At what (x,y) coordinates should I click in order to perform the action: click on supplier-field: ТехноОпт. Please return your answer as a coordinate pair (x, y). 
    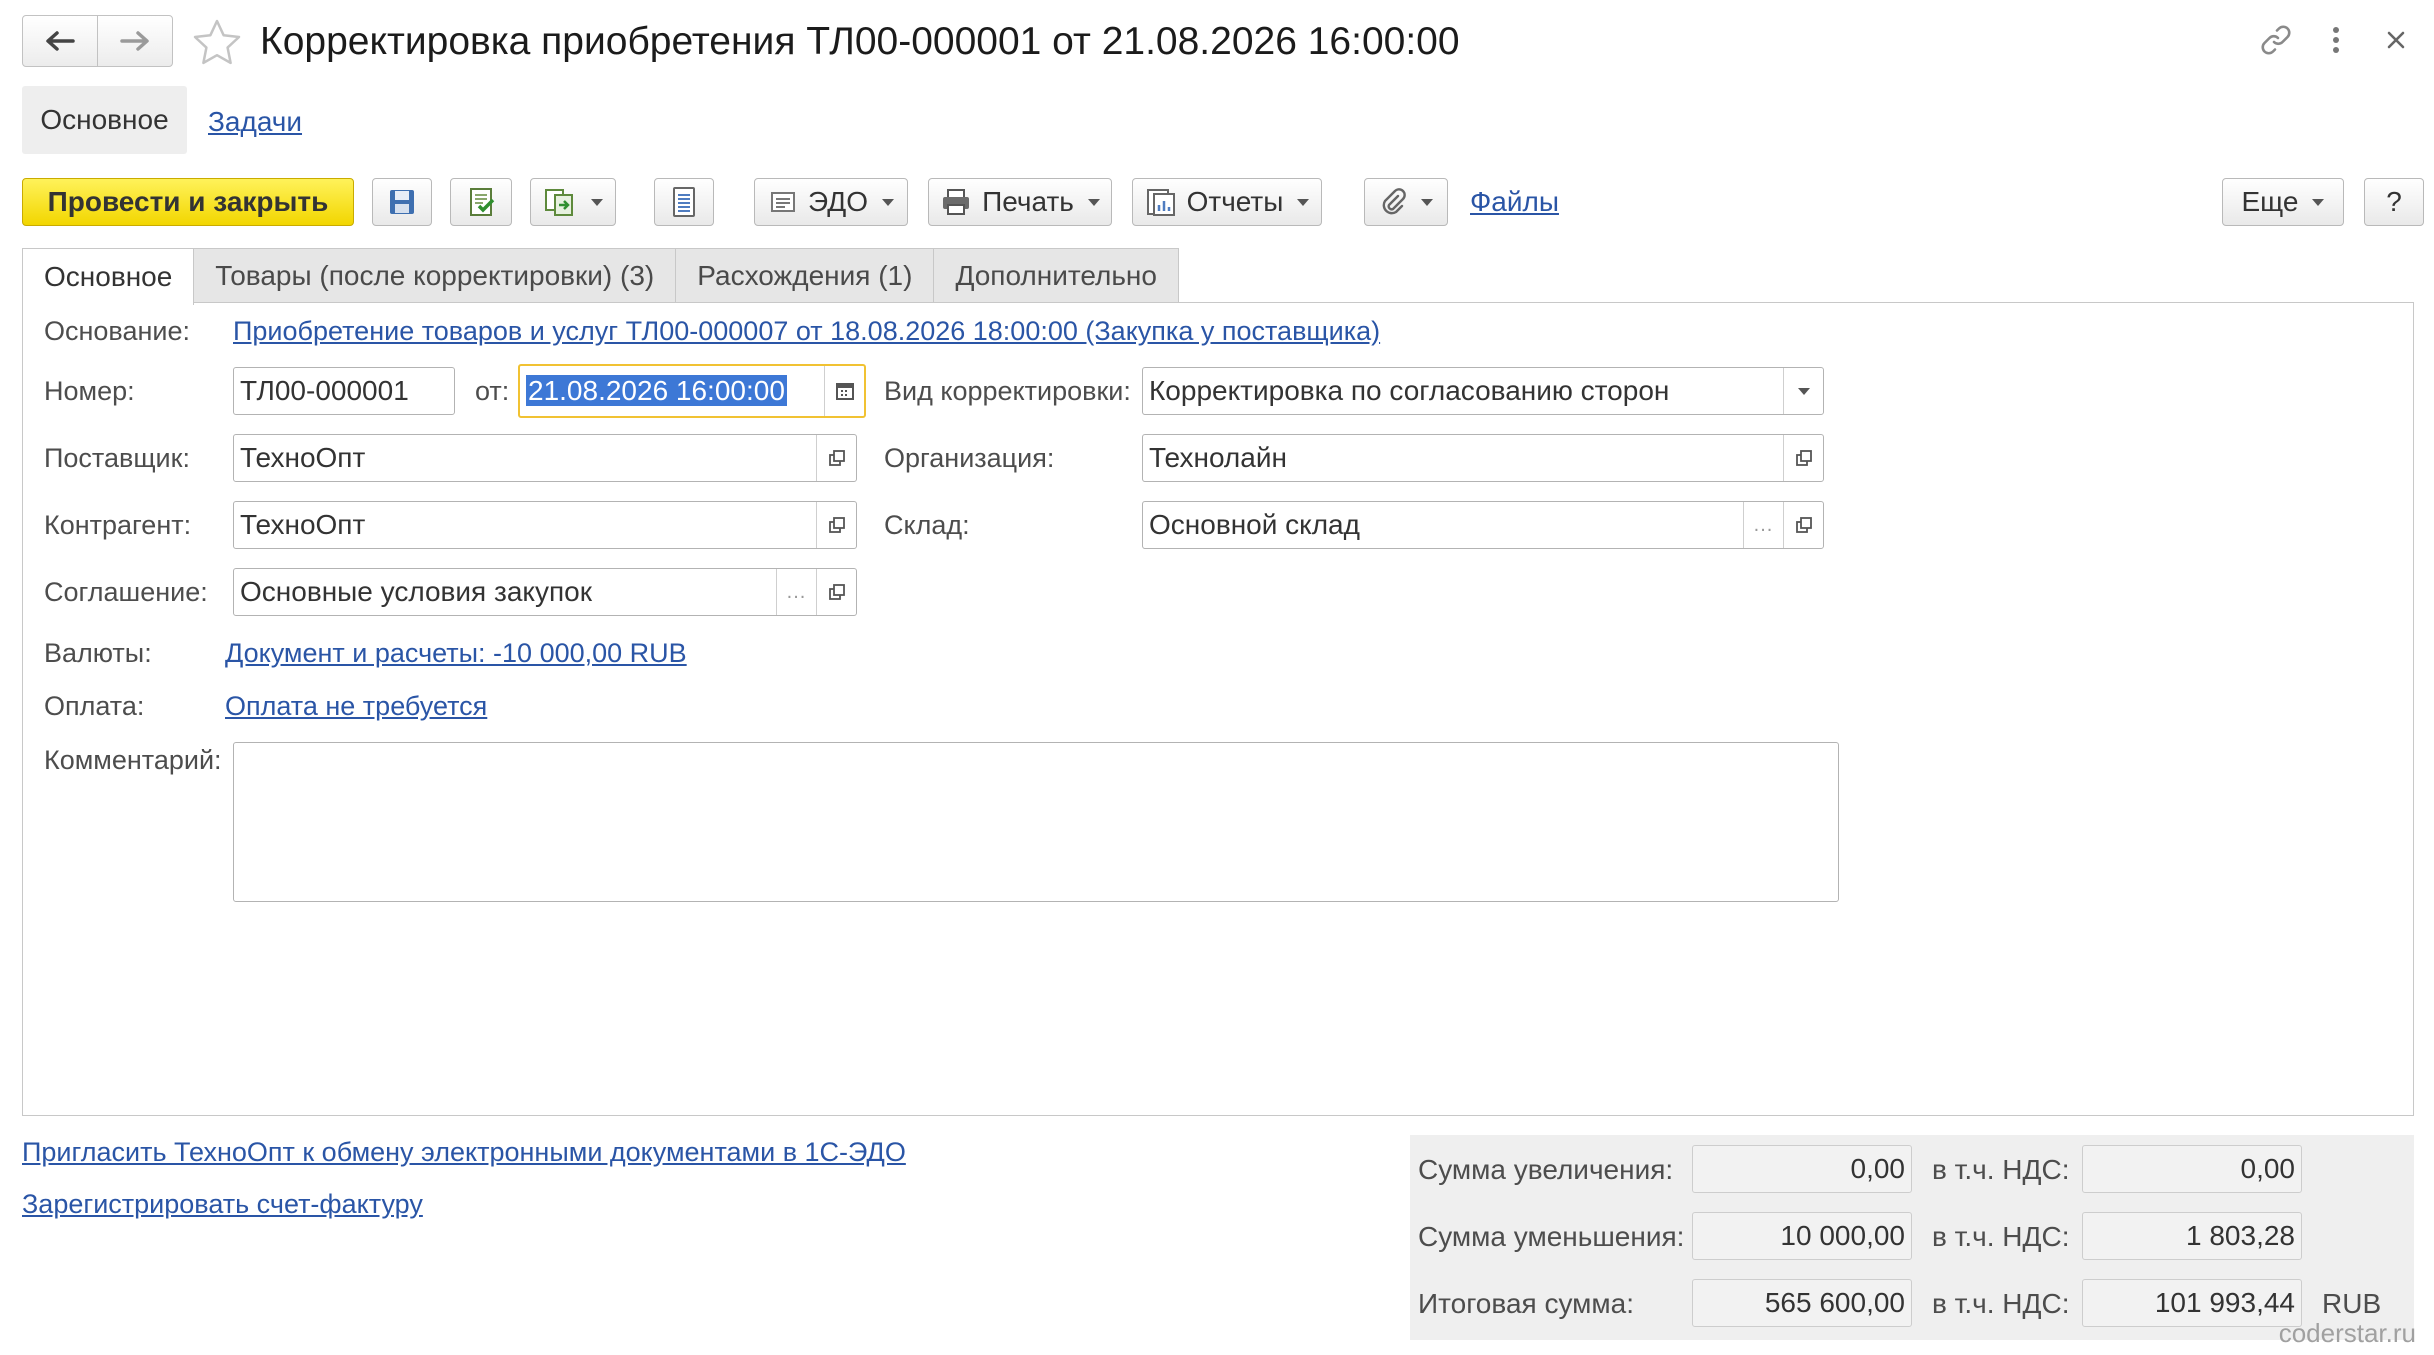
    Looking at the image, I should click on (545, 458).